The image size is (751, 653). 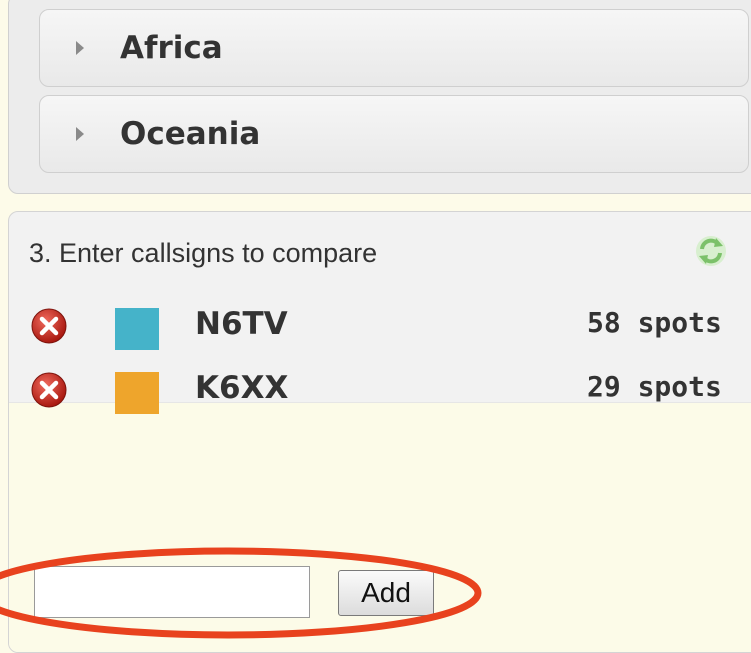 I want to click on accordion-oceania: Oceania, so click(x=394, y=134).